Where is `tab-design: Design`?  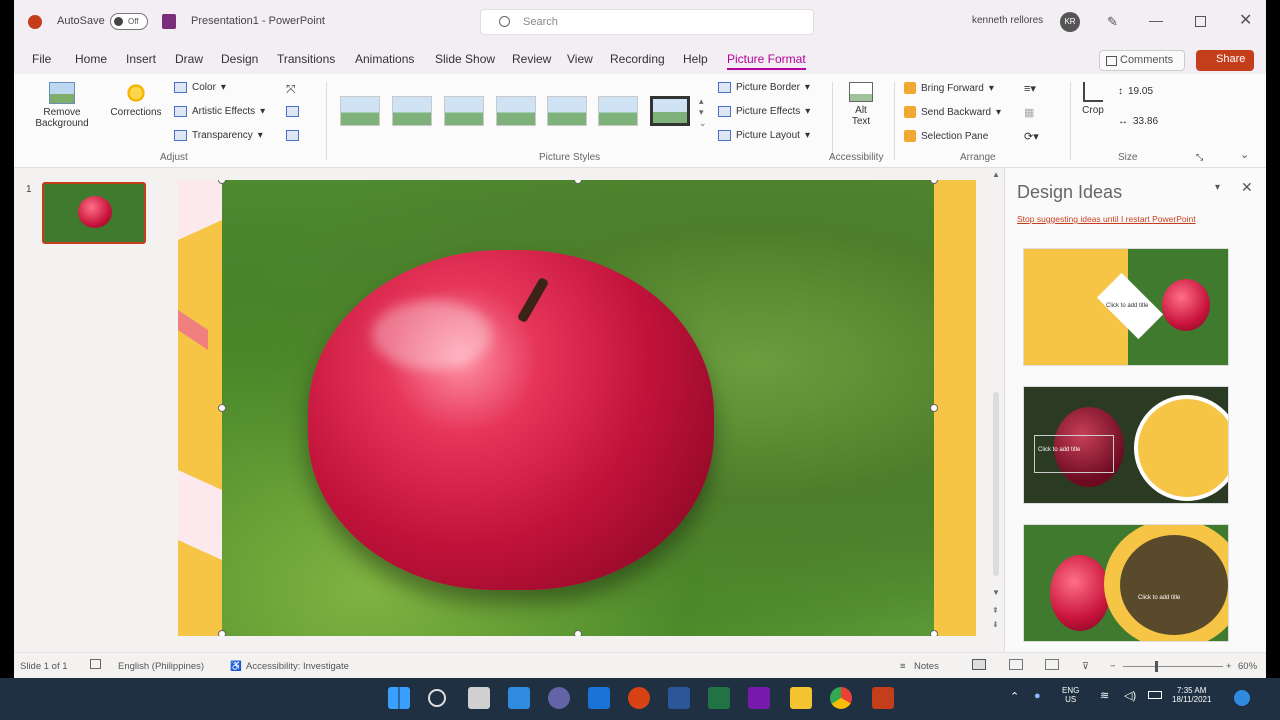 tab-design: Design is located at coordinates (239, 59).